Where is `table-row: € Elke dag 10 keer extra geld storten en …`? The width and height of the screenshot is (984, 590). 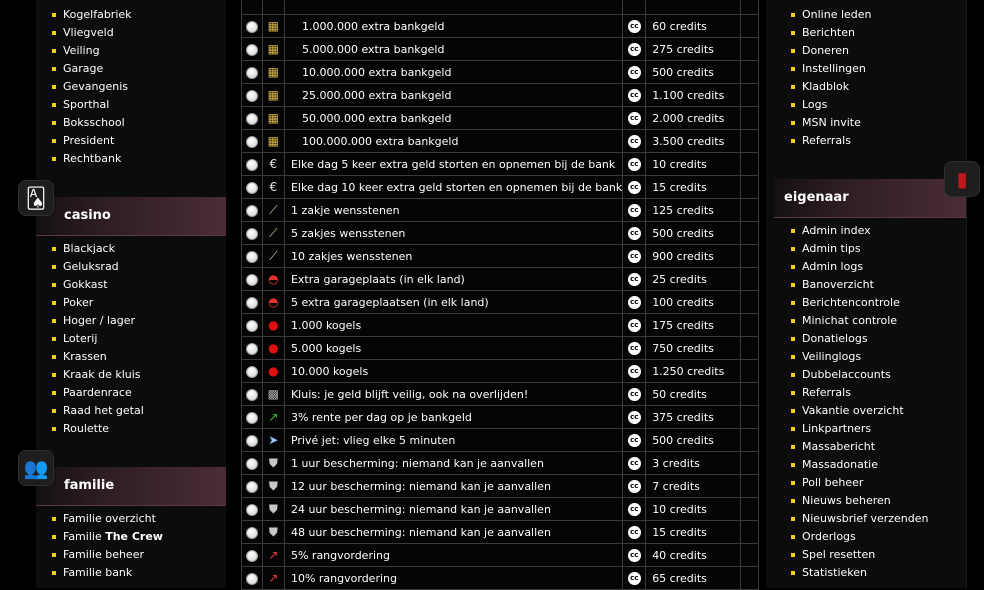 table-row: € Elke dag 10 keer extra geld storten en … is located at coordinates (500, 187).